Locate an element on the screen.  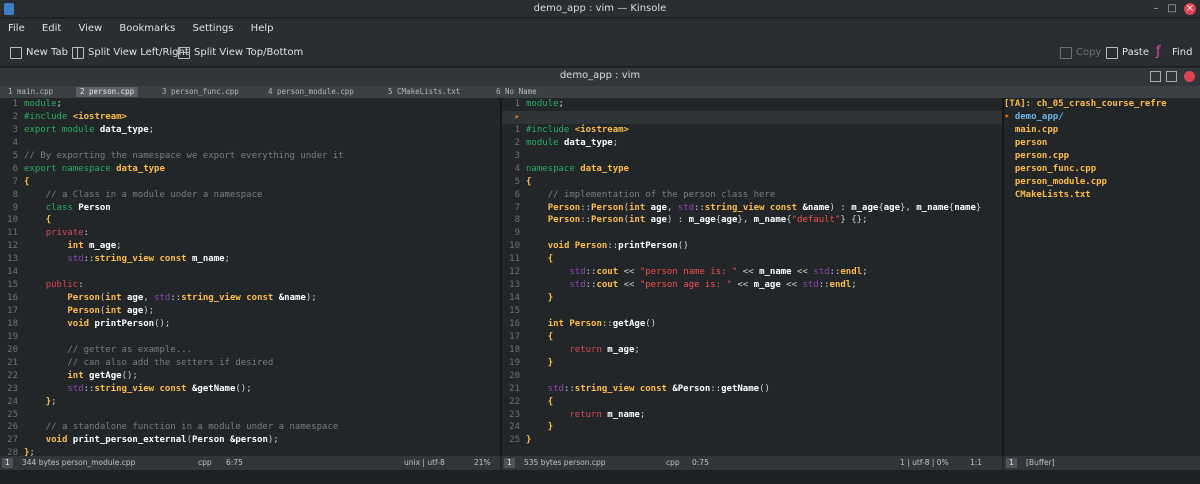
split-horizontal-icon is located at coordinates (184, 53).